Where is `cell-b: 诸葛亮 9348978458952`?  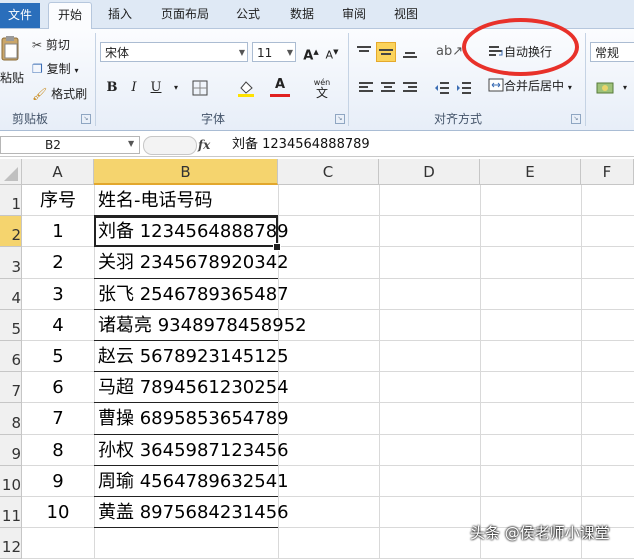
cell-b: 诸葛亮 9348978458952 is located at coordinates (202, 325).